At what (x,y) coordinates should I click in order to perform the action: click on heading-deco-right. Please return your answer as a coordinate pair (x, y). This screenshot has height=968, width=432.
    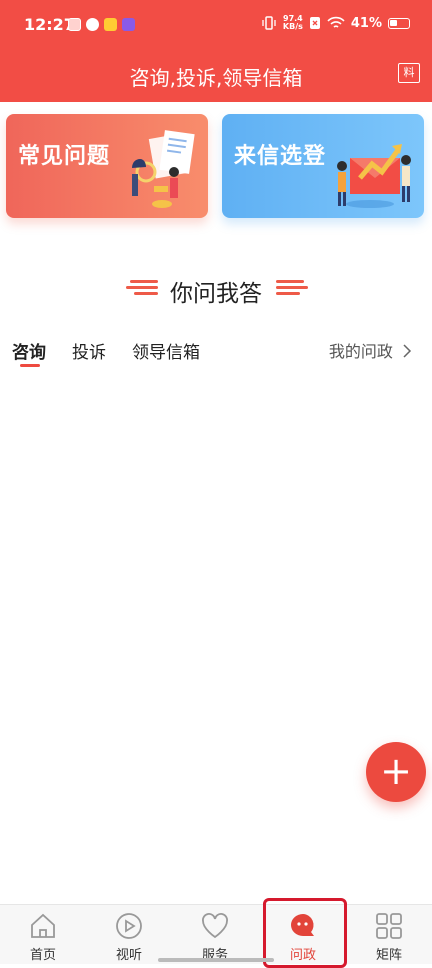
    Looking at the image, I should click on (292, 289).